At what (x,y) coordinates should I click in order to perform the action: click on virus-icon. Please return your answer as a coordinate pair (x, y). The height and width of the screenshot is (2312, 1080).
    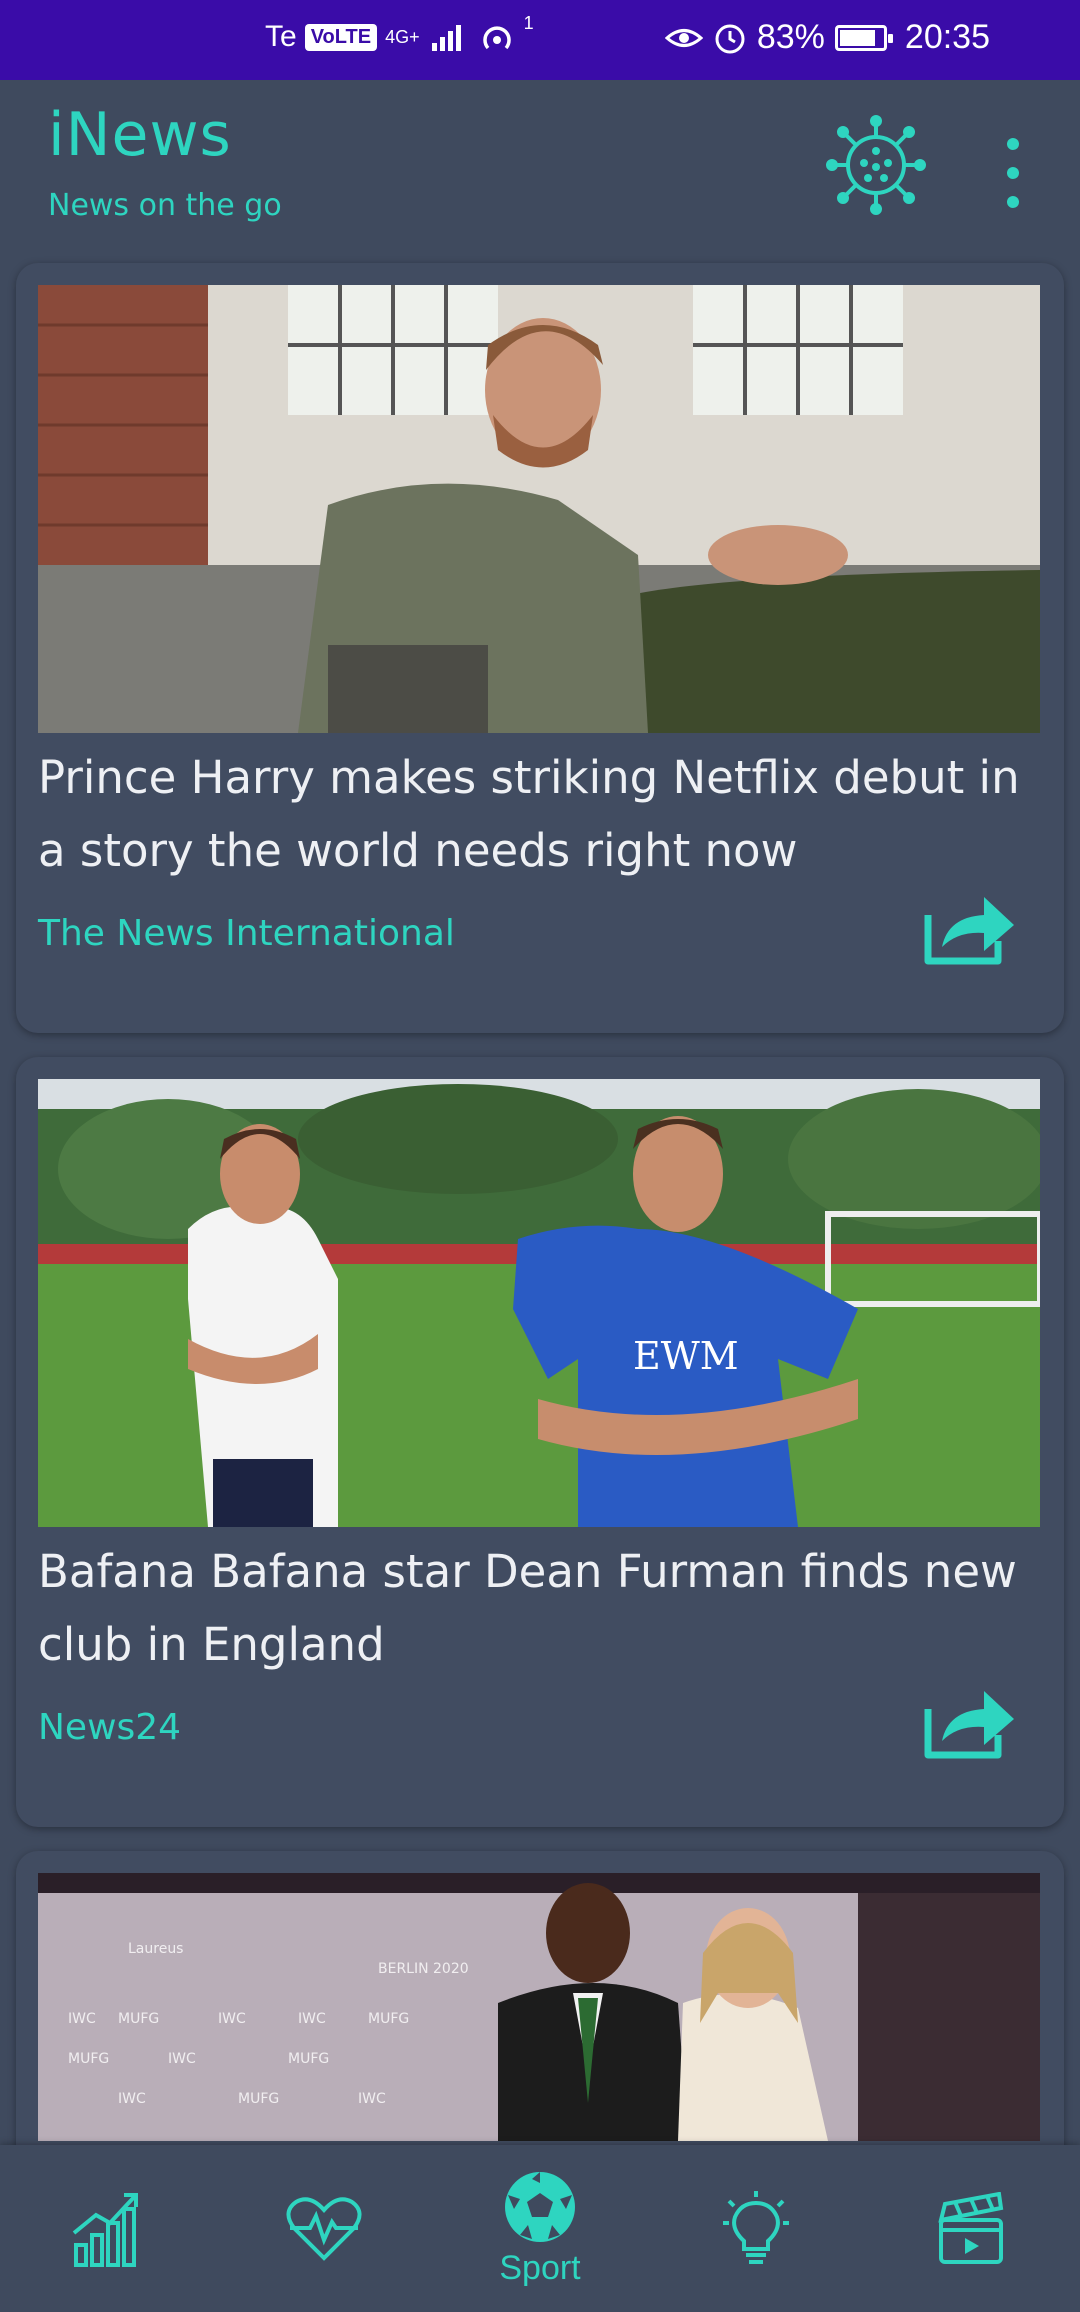
    Looking at the image, I should click on (876, 165).